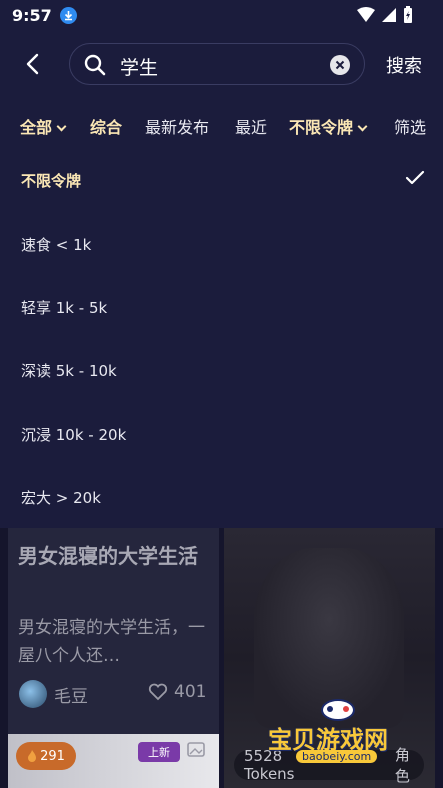 The image size is (443, 788). I want to click on filter-all: 全部, so click(43, 126).